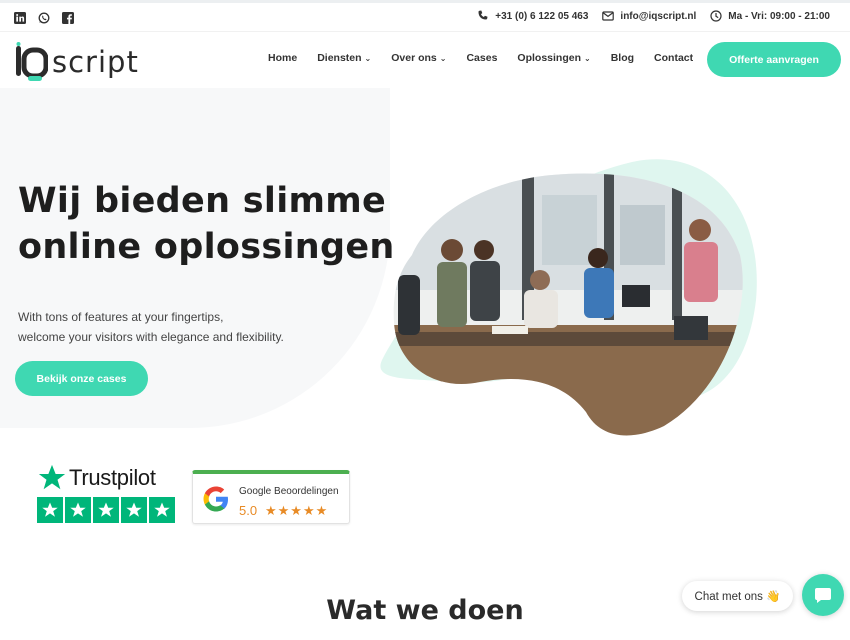 The width and height of the screenshot is (850, 640). I want to click on logo: script, so click(76, 62).